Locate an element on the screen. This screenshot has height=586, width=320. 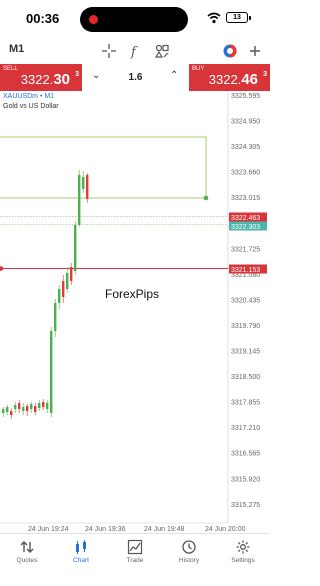
tab-label: Settings is located at coordinates (243, 560).